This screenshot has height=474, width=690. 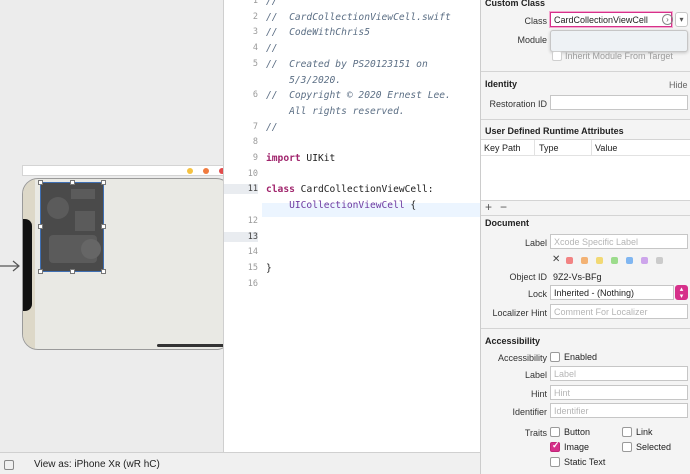 What do you see at coordinates (252, 252) in the screenshot?
I see `line-number: 14` at bounding box center [252, 252].